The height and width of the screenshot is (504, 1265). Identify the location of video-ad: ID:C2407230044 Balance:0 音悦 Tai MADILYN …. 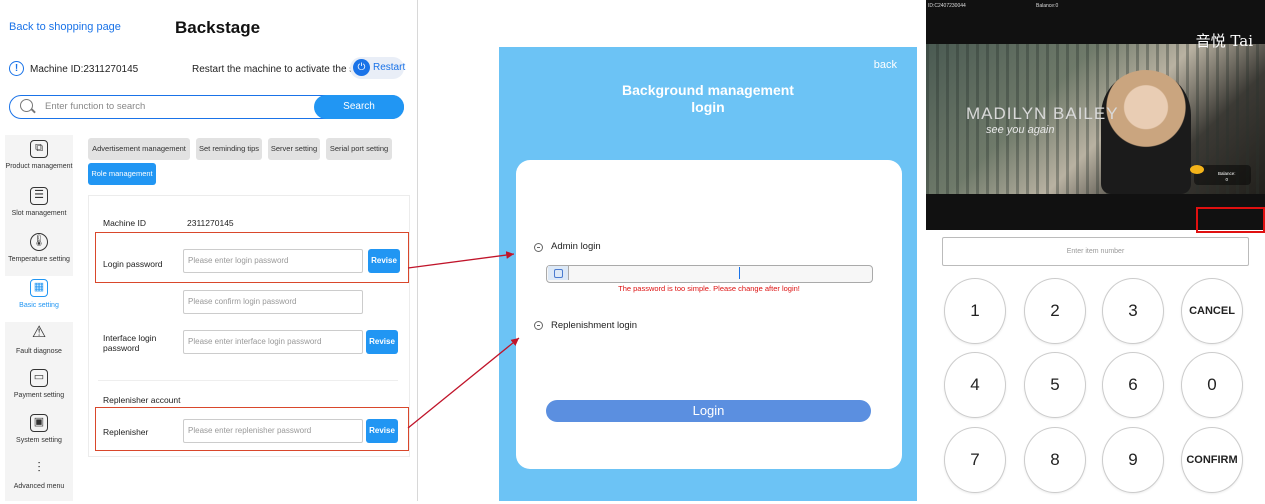
(1095, 115).